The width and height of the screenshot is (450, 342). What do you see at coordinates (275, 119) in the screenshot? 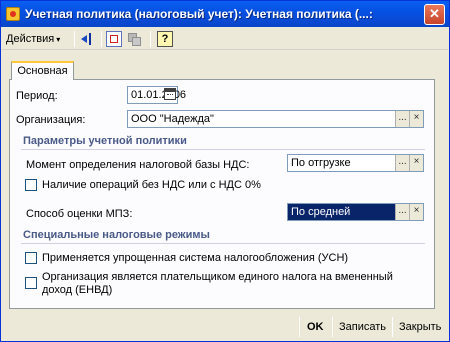
I see `organization-input: ООО "Надежда" ... ×` at bounding box center [275, 119].